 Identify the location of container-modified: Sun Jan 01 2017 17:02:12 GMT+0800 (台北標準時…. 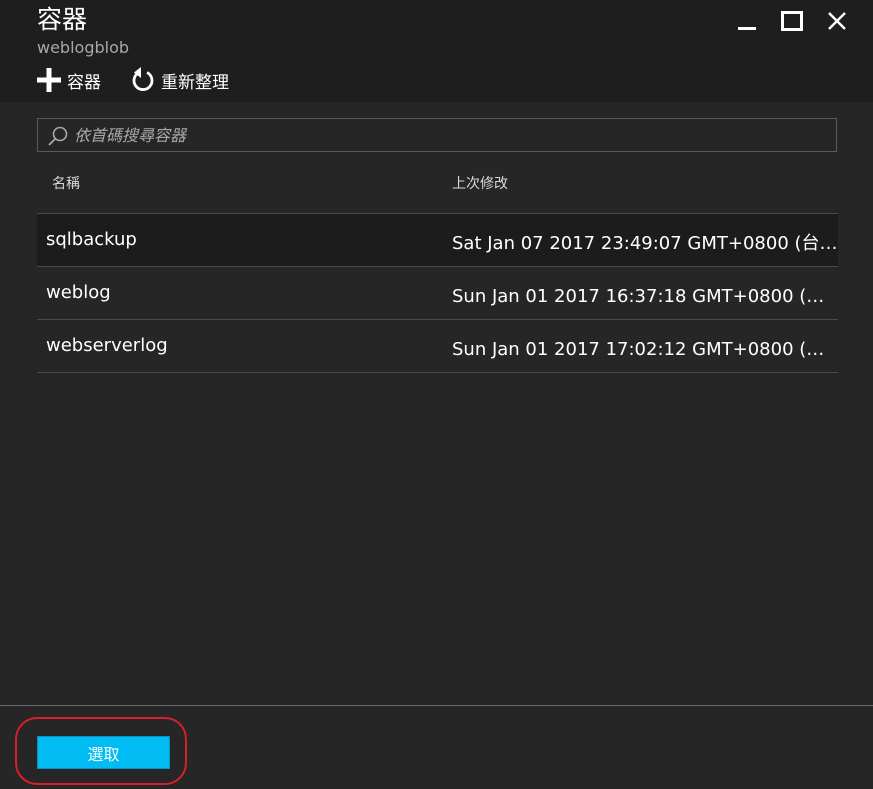
(645, 349).